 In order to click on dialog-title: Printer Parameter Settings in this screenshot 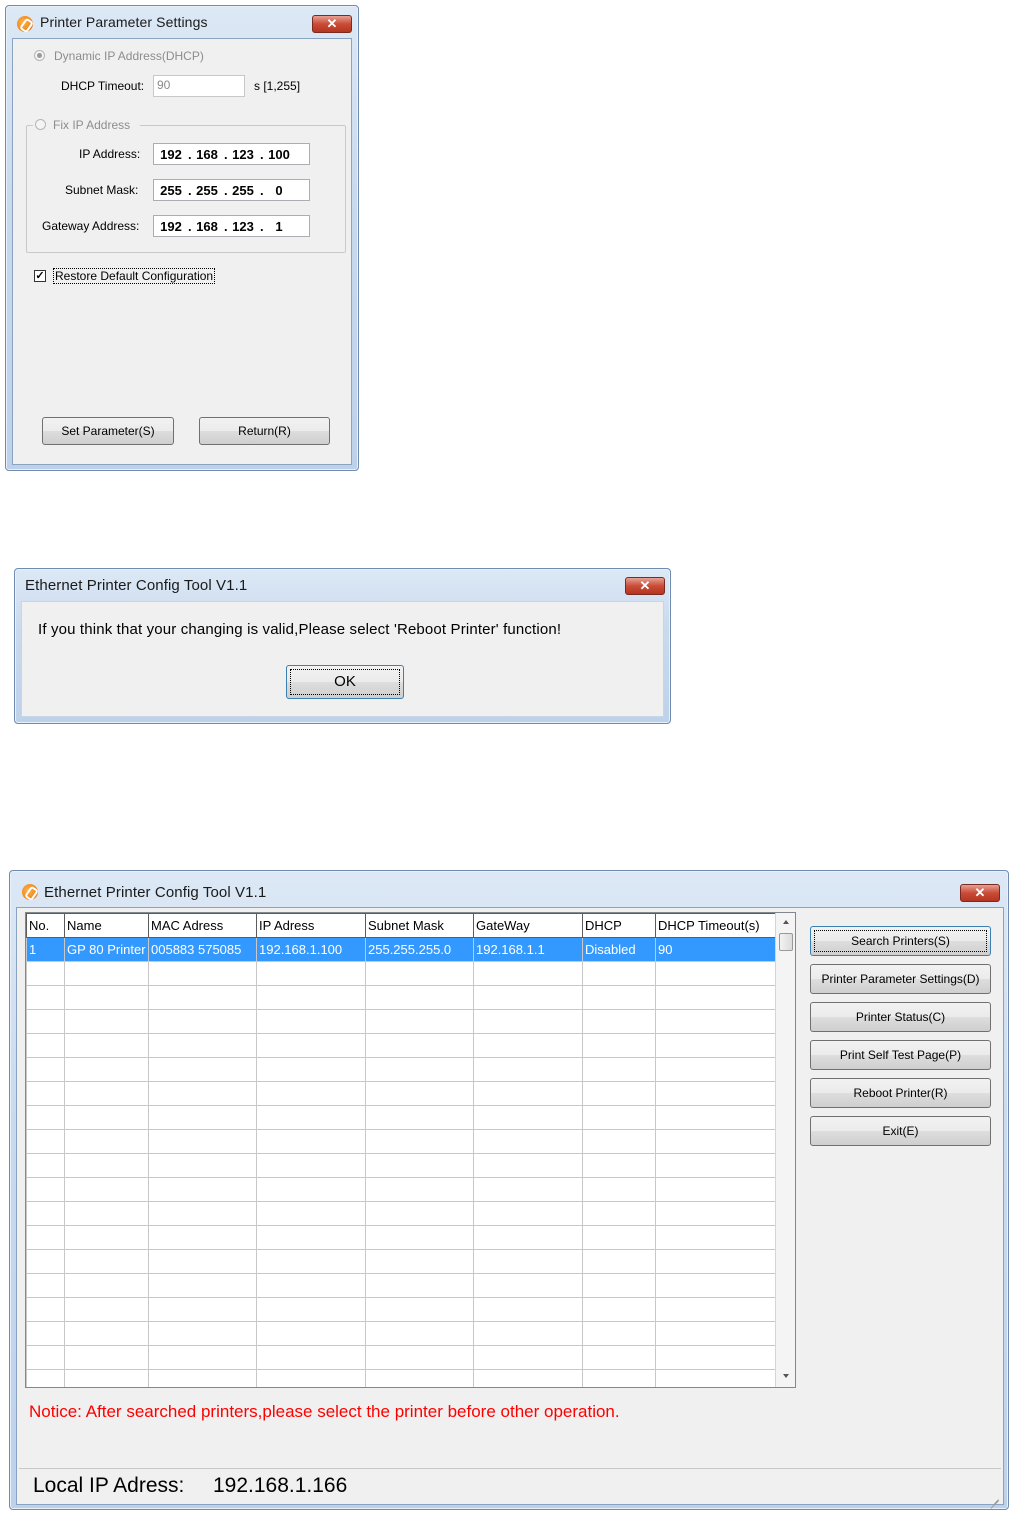, I will do `click(124, 22)`.